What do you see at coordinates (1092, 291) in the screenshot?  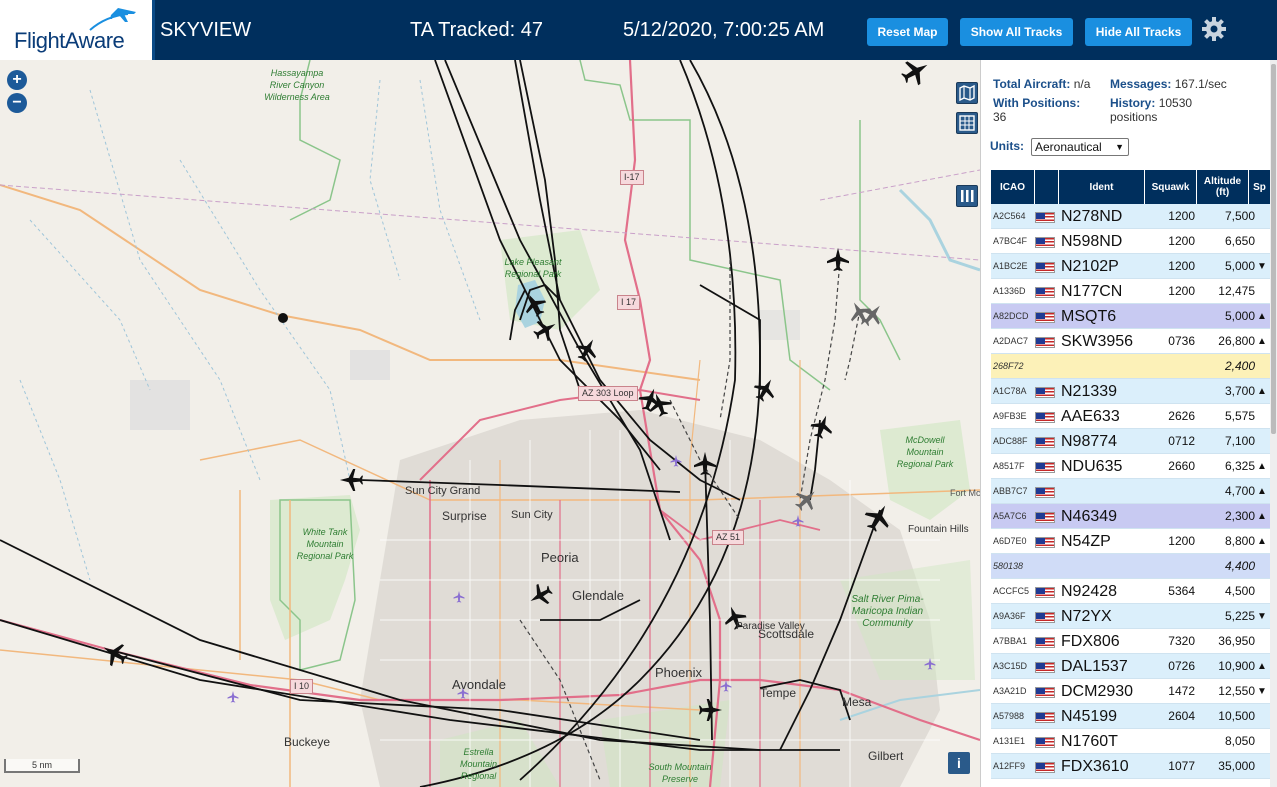 I see `ident-cell: N177CN` at bounding box center [1092, 291].